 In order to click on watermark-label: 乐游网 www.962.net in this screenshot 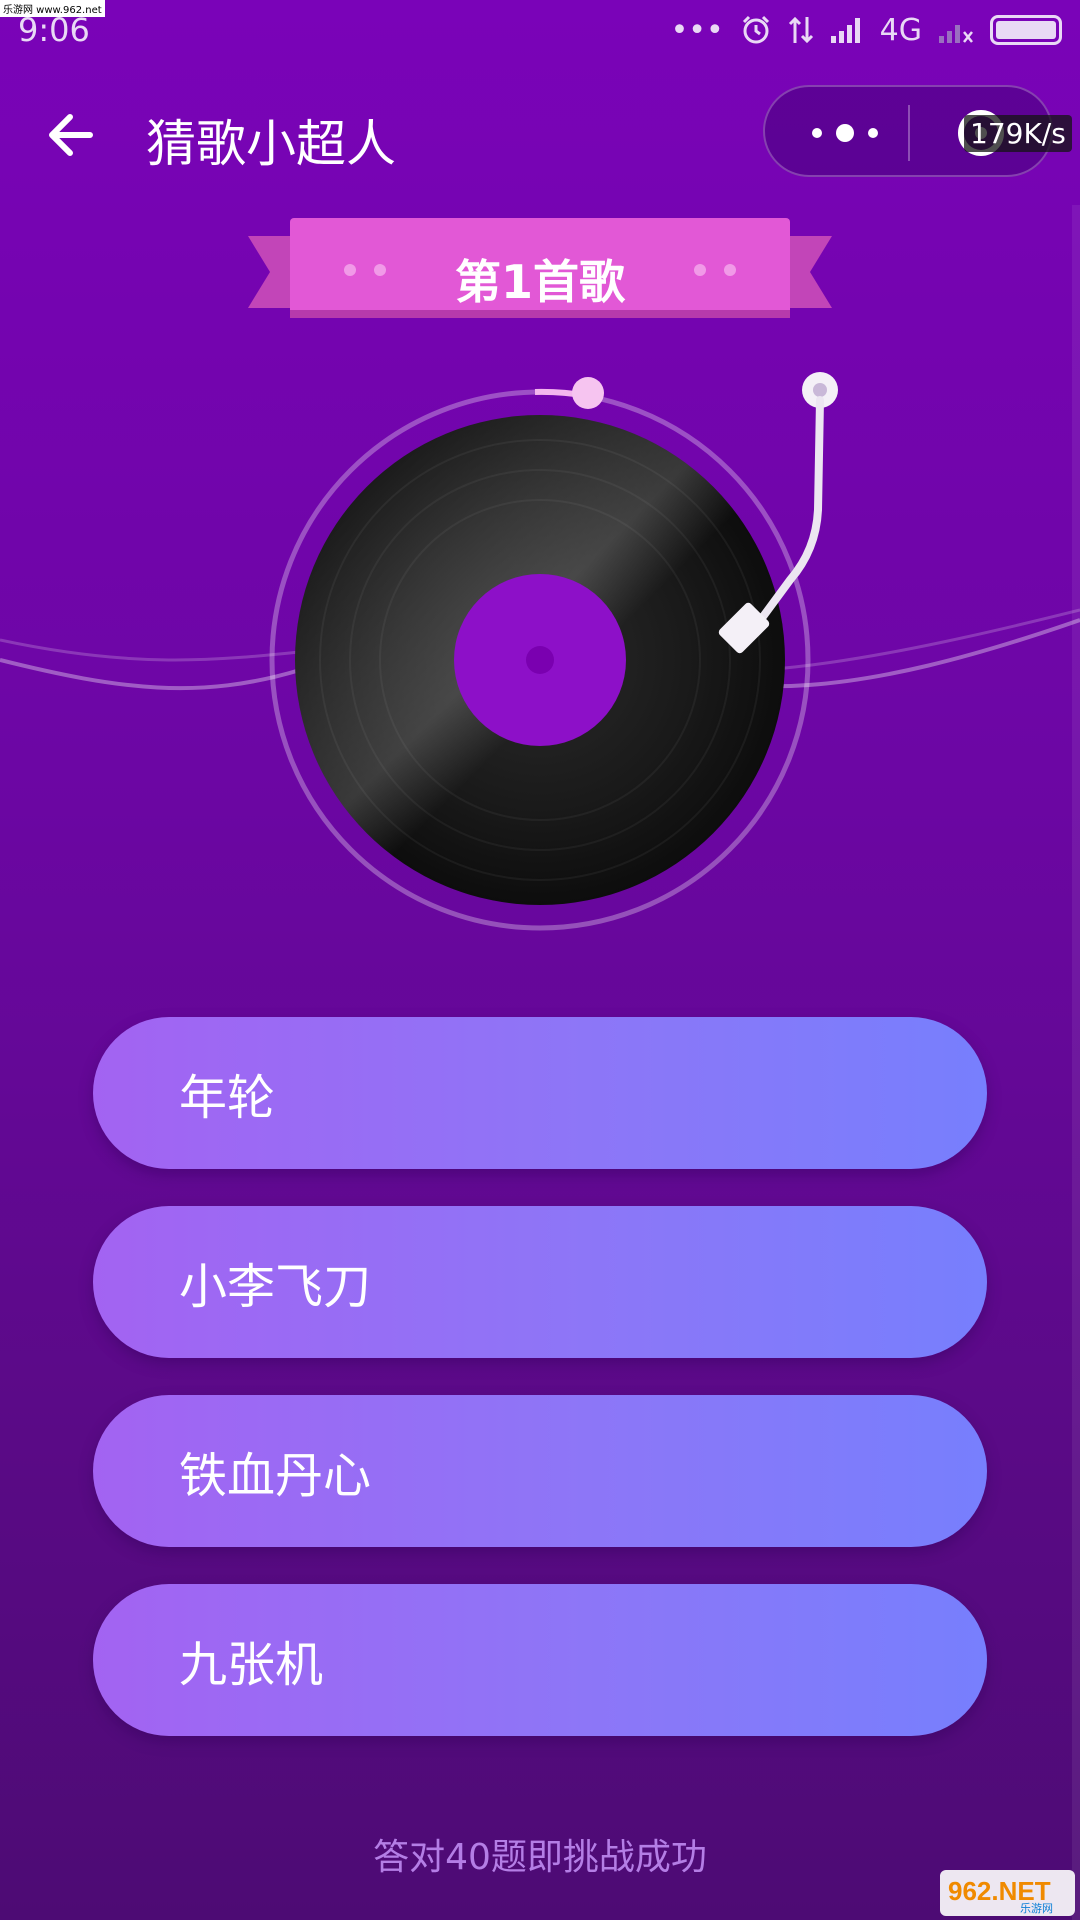, I will do `click(52, 8)`.